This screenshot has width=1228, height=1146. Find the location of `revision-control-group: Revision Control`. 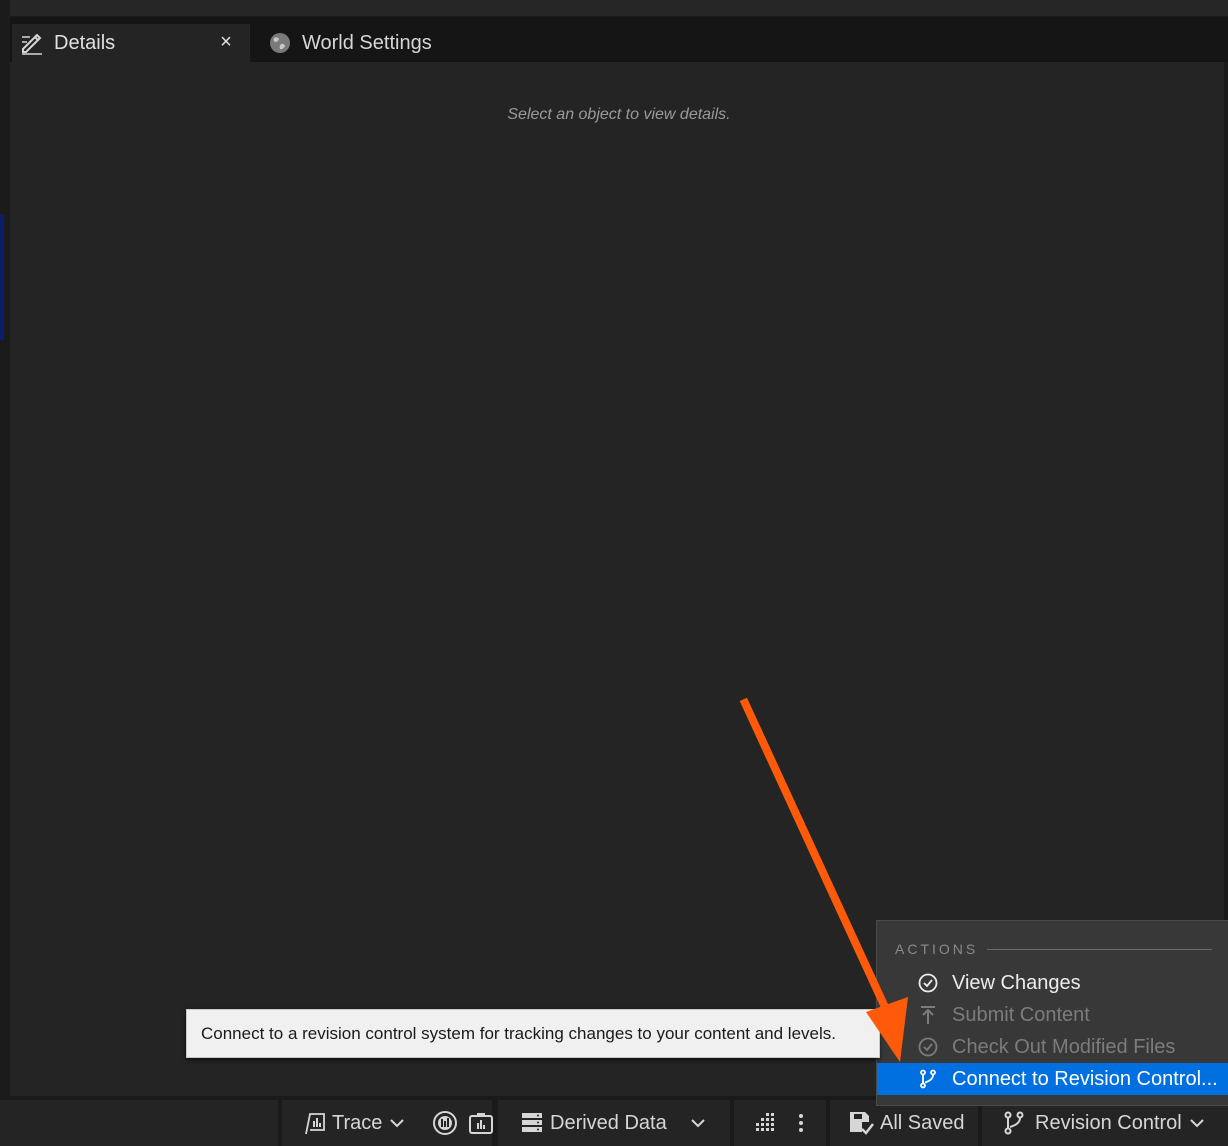

revision-control-group: Revision Control is located at coordinates (1105, 1123).